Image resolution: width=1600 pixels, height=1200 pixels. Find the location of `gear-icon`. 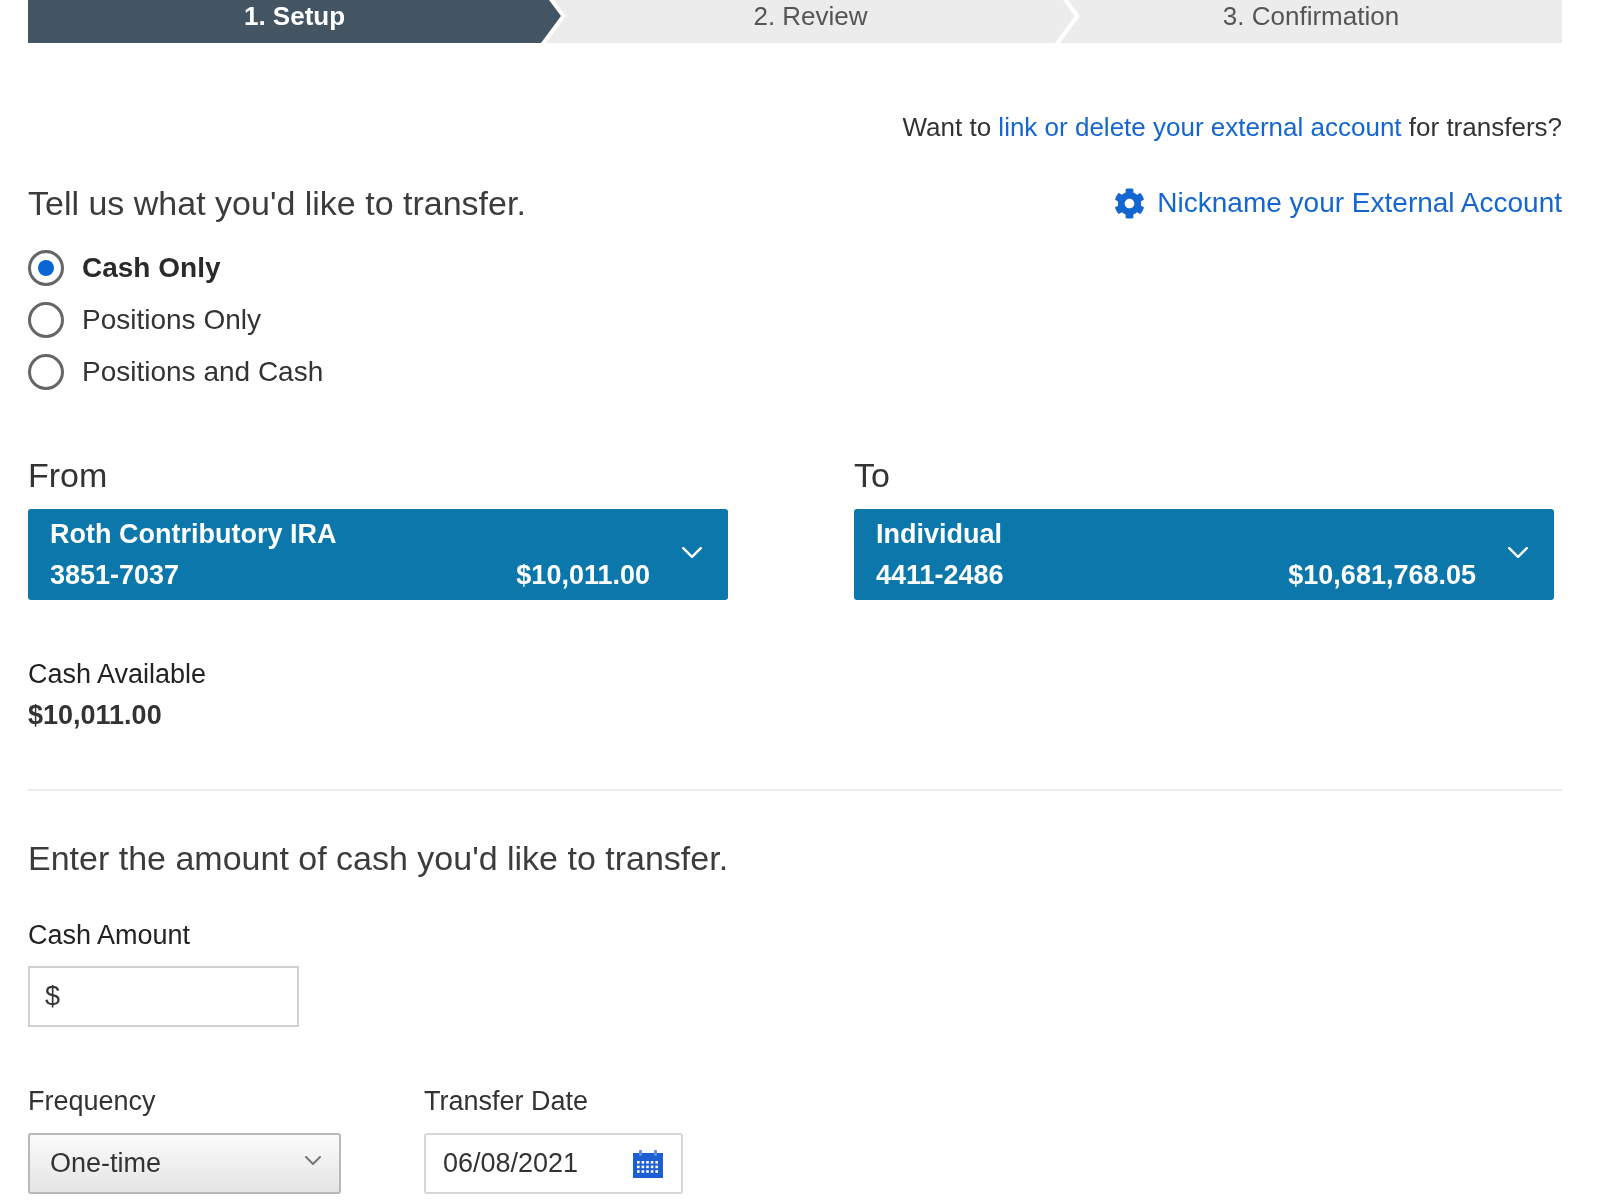

gear-icon is located at coordinates (1130, 203).